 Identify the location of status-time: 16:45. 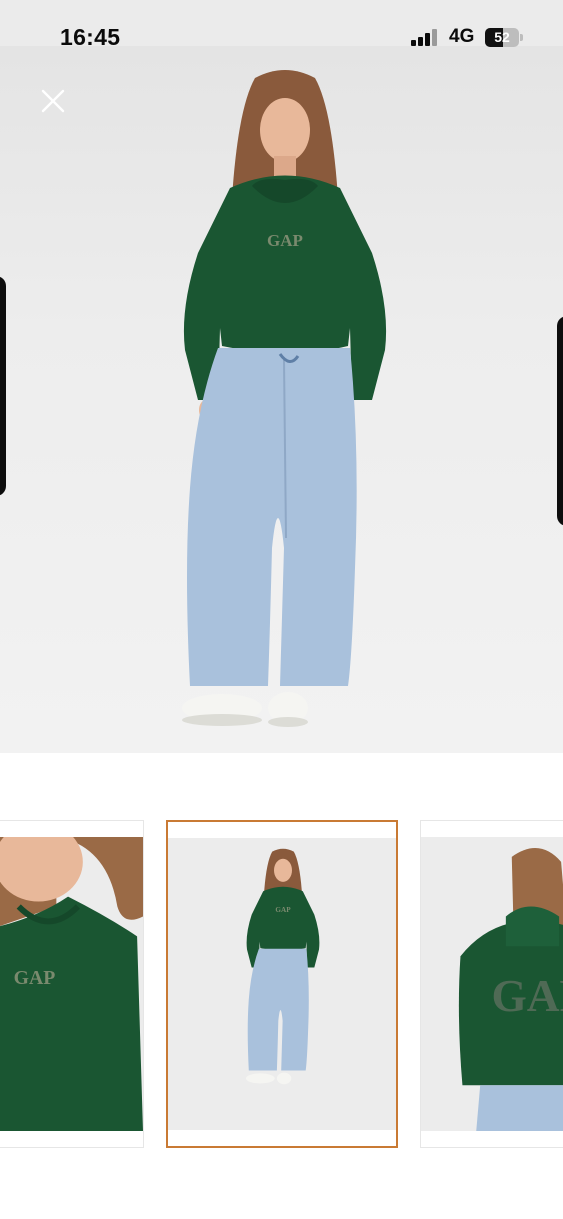
(90, 37).